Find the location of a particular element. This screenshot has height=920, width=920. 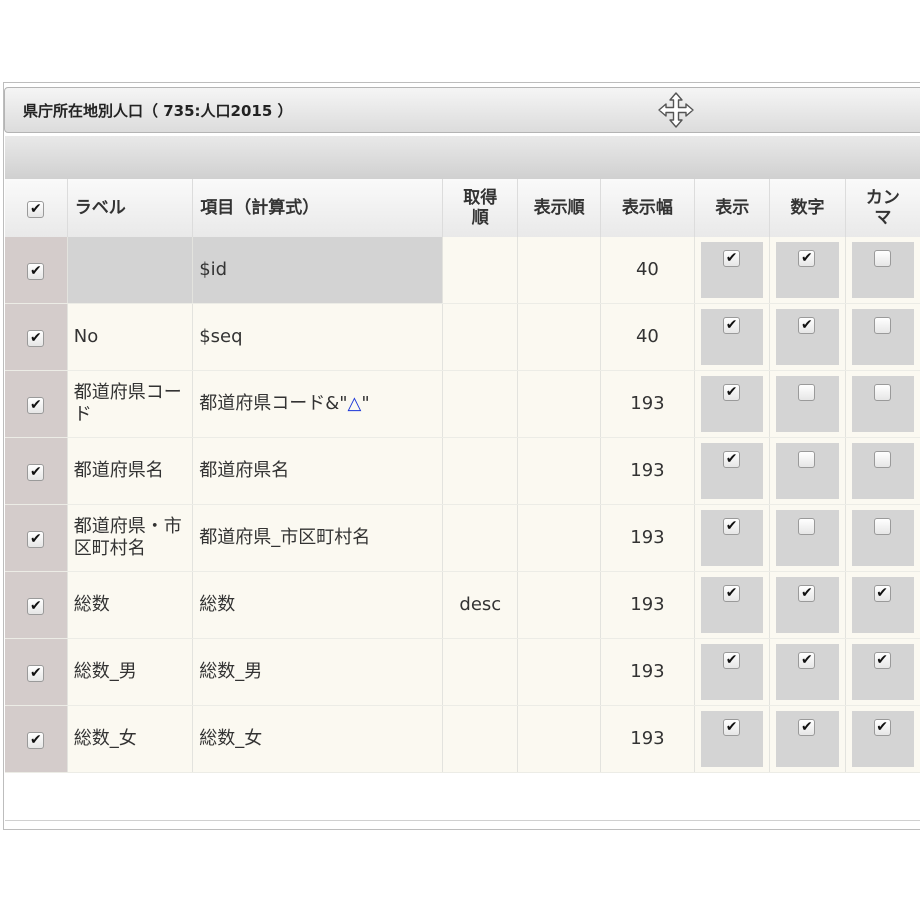

item-cell: 総数 is located at coordinates (318, 605).